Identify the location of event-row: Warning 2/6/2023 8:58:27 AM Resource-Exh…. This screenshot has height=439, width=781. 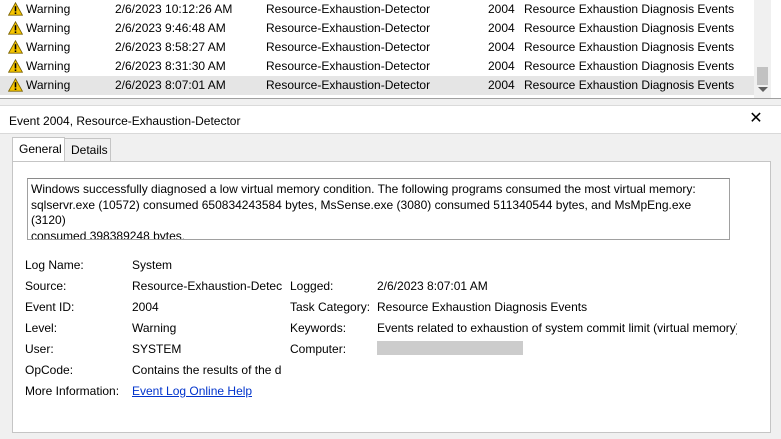
(377, 47).